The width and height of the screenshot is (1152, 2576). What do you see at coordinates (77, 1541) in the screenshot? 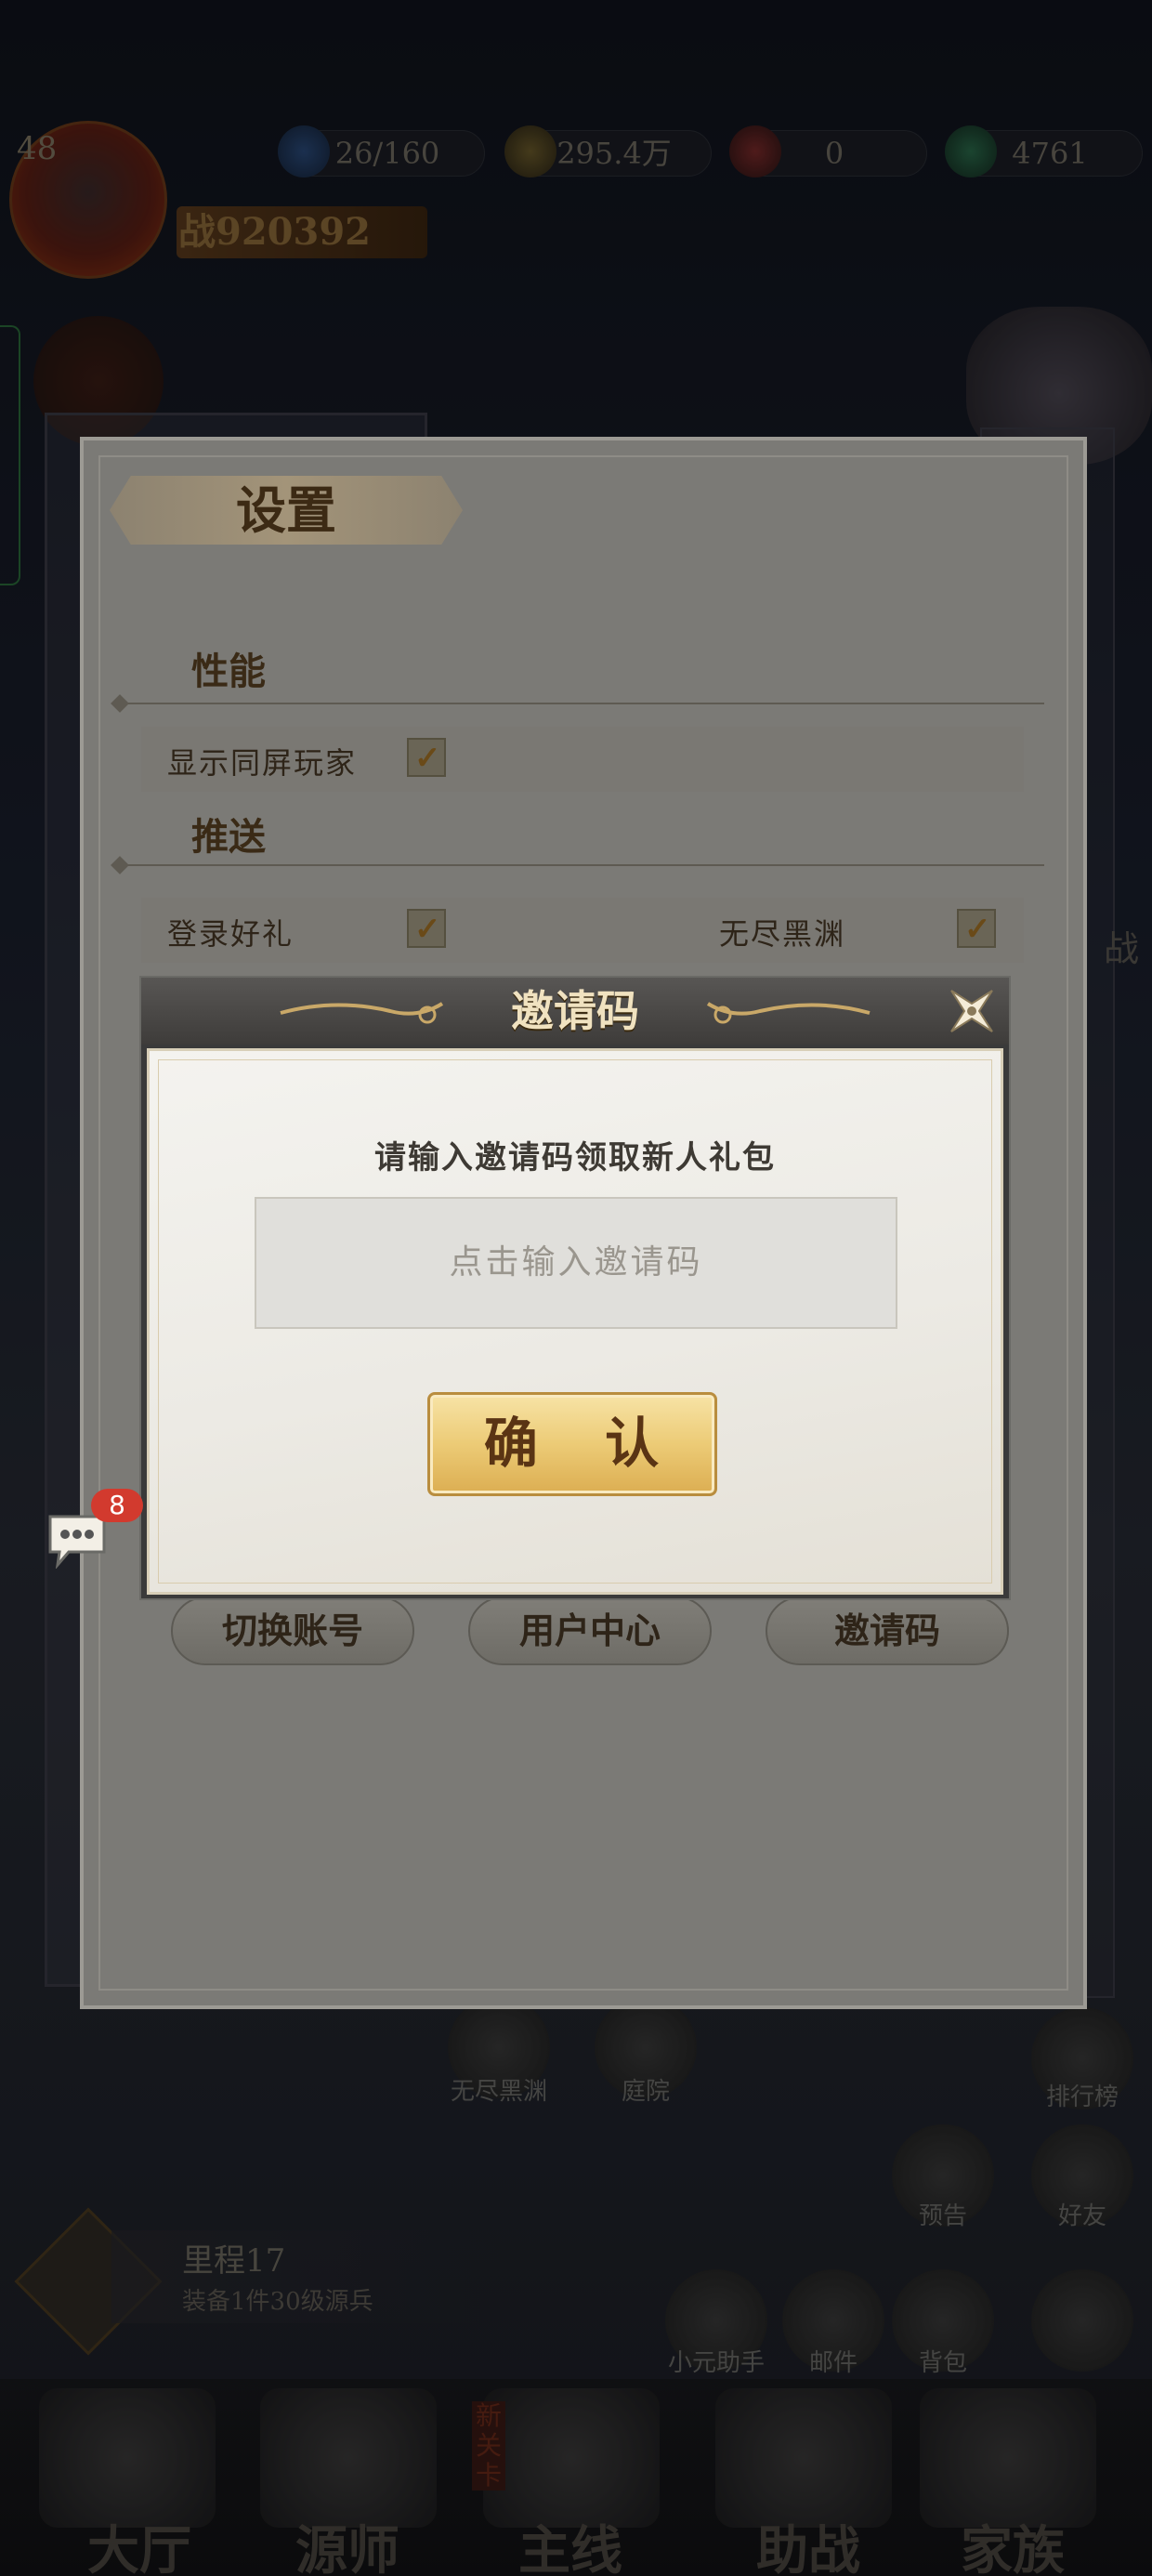
I see `chat-bubble-icon` at bounding box center [77, 1541].